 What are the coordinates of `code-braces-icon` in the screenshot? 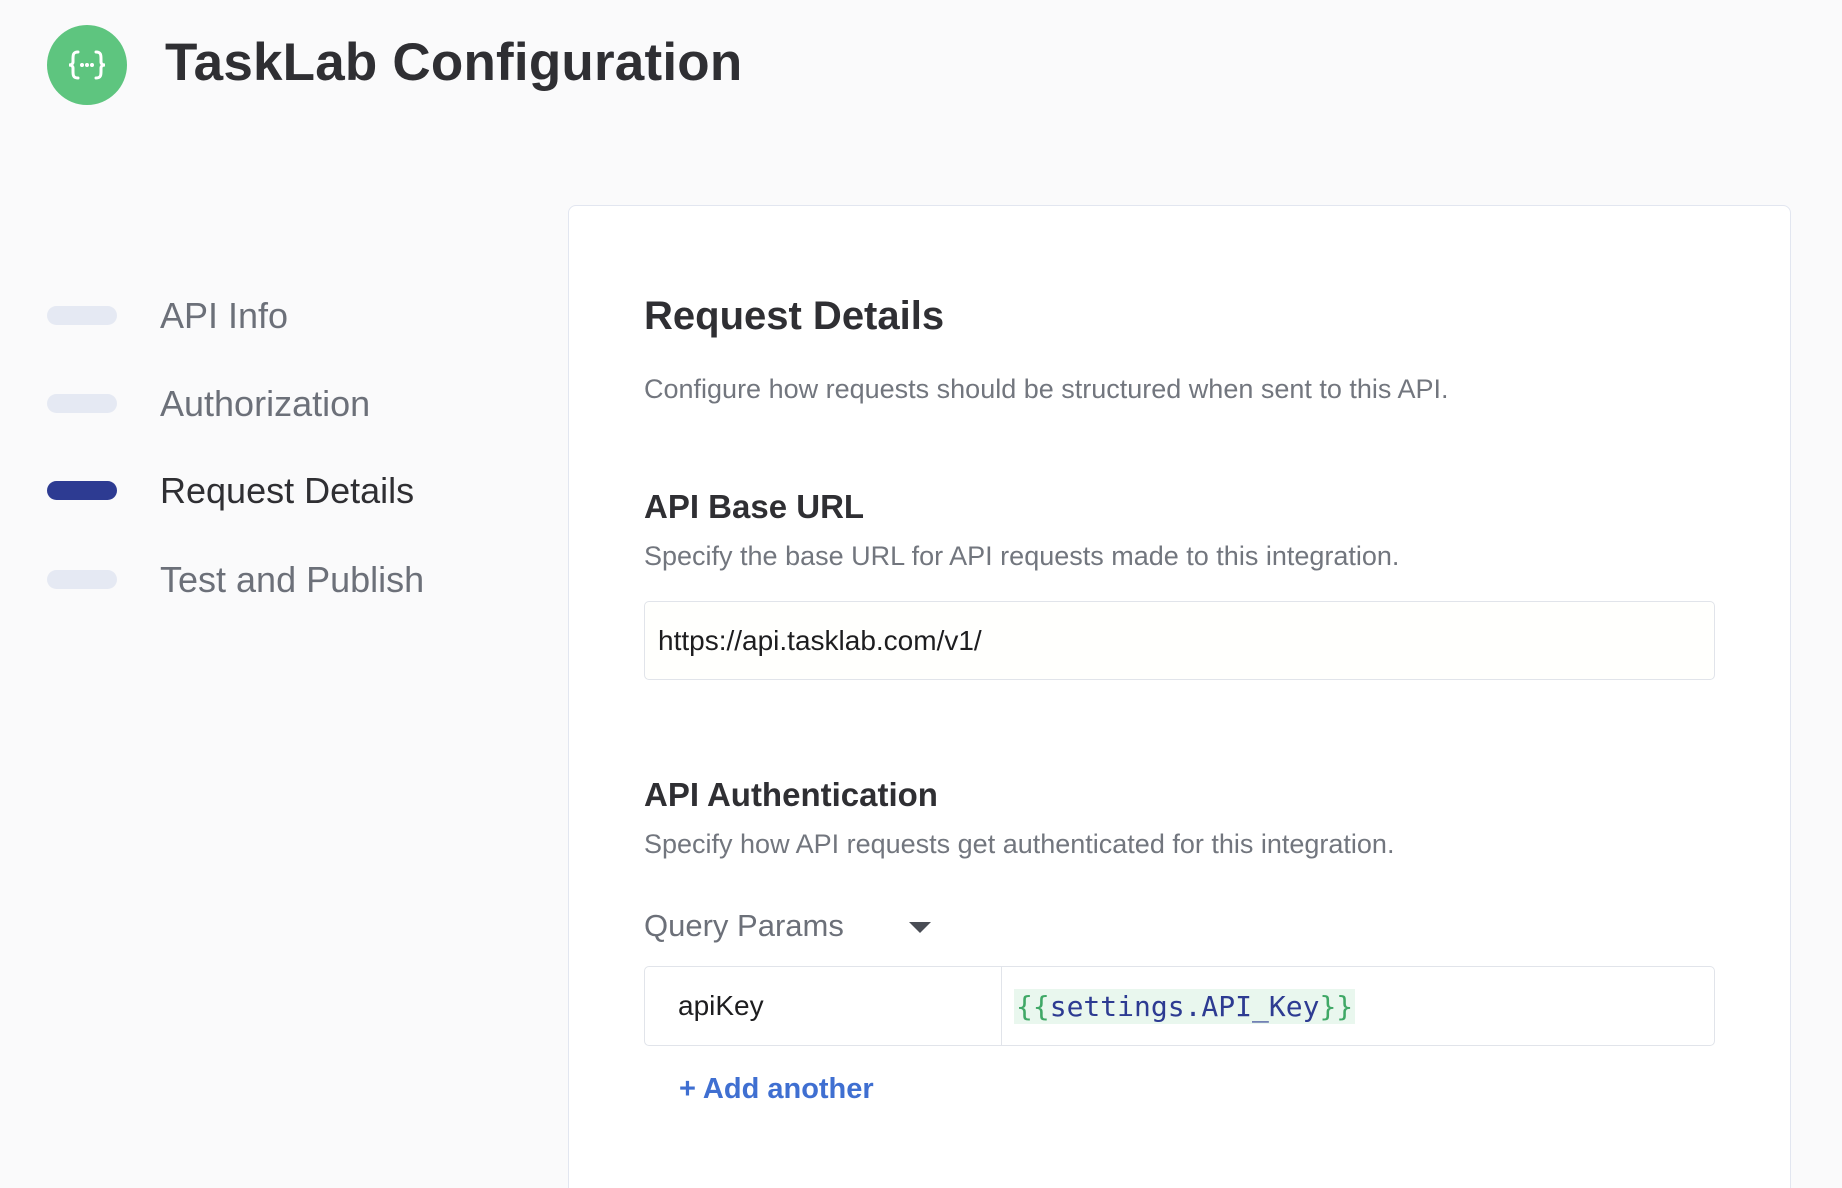 It's located at (87, 65).